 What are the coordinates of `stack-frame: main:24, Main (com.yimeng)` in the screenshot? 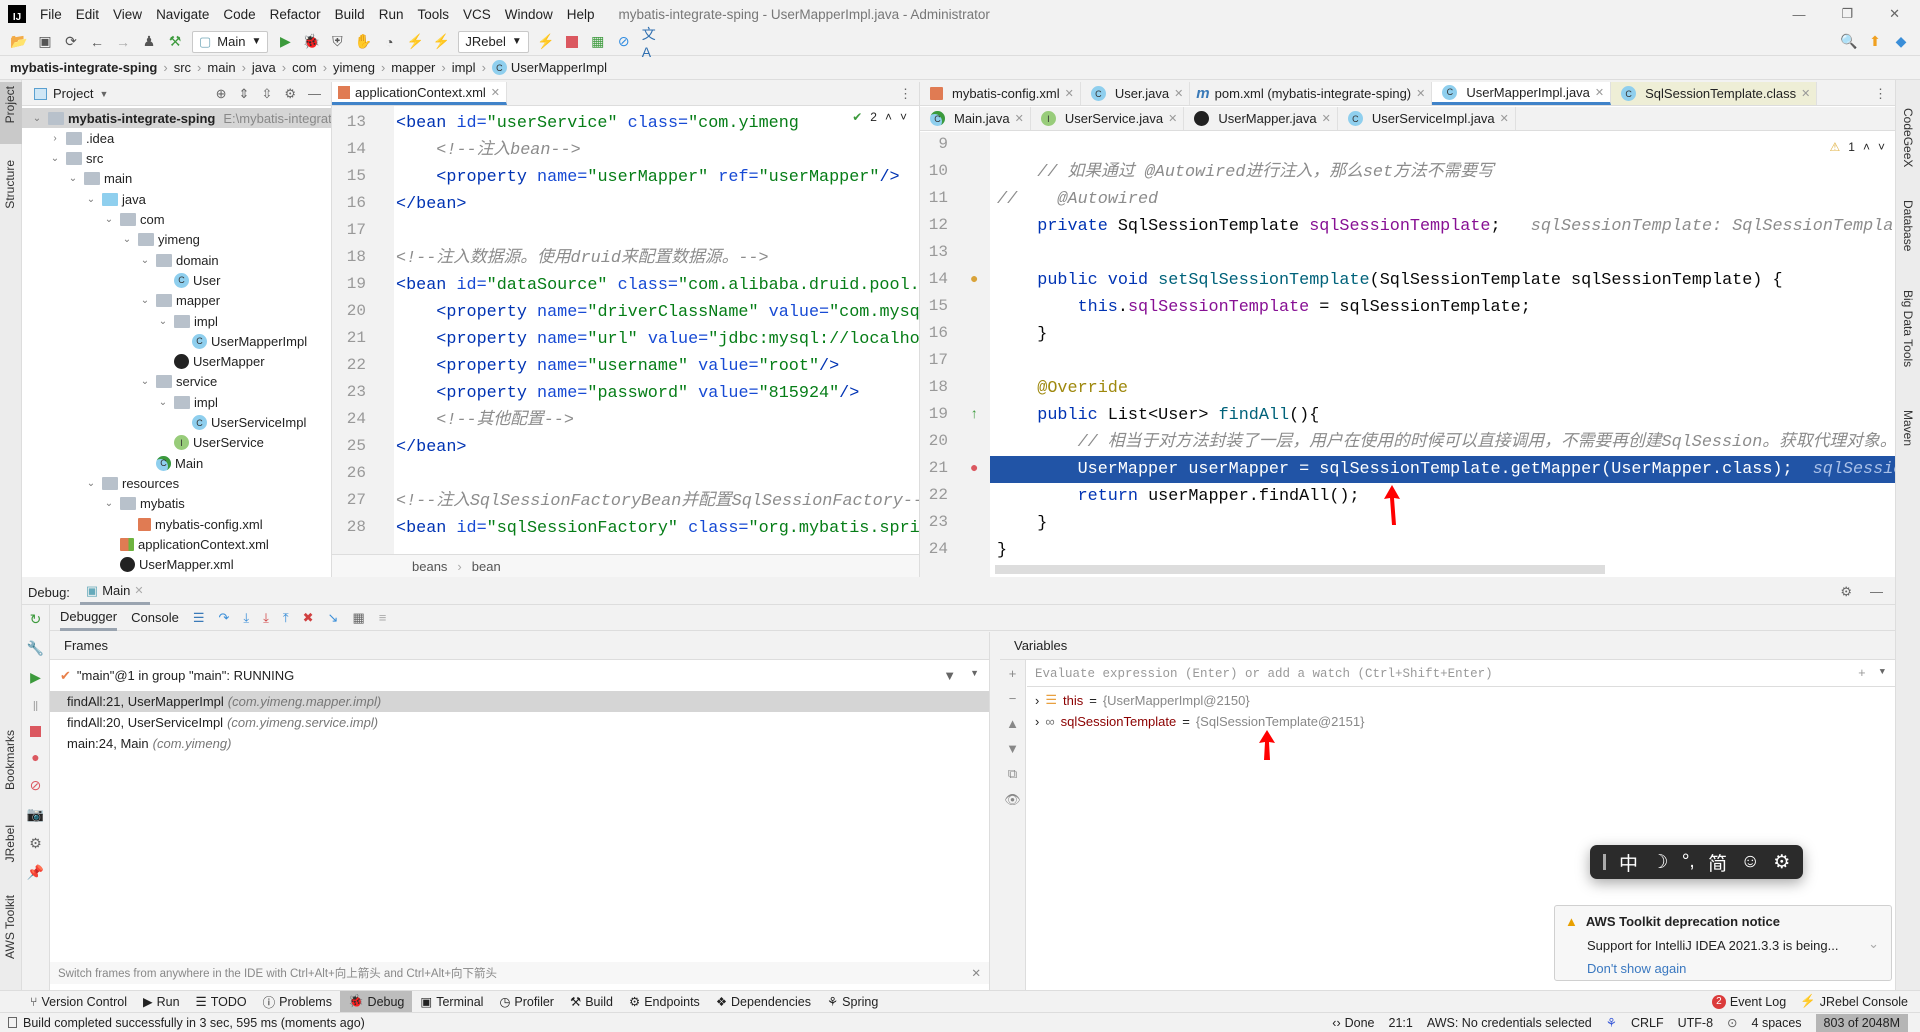 It's located at (519, 743).